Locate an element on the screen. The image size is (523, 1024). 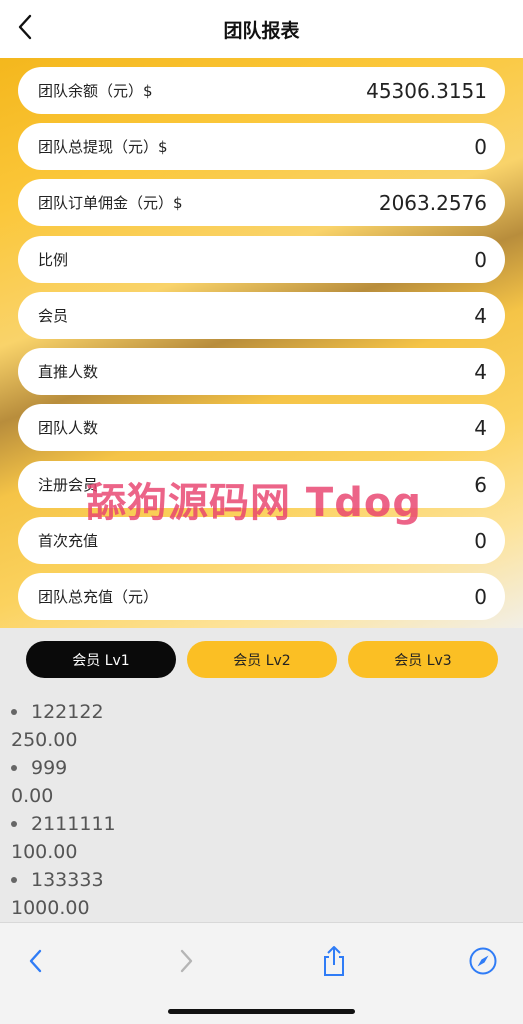
stat-label: 团队总提现（元）$ is located at coordinates (103, 147).